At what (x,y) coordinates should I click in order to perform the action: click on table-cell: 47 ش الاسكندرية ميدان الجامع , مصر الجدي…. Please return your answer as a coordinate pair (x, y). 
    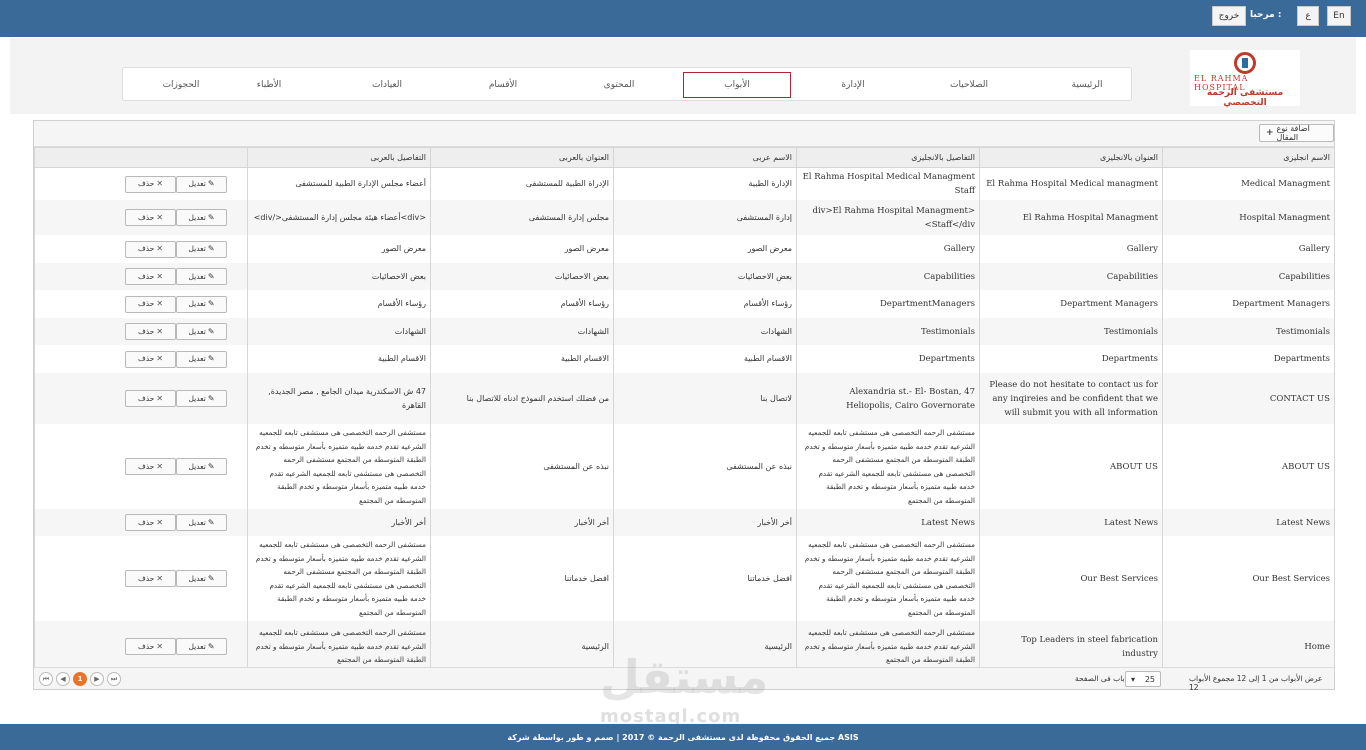
    Looking at the image, I should click on (339, 398).